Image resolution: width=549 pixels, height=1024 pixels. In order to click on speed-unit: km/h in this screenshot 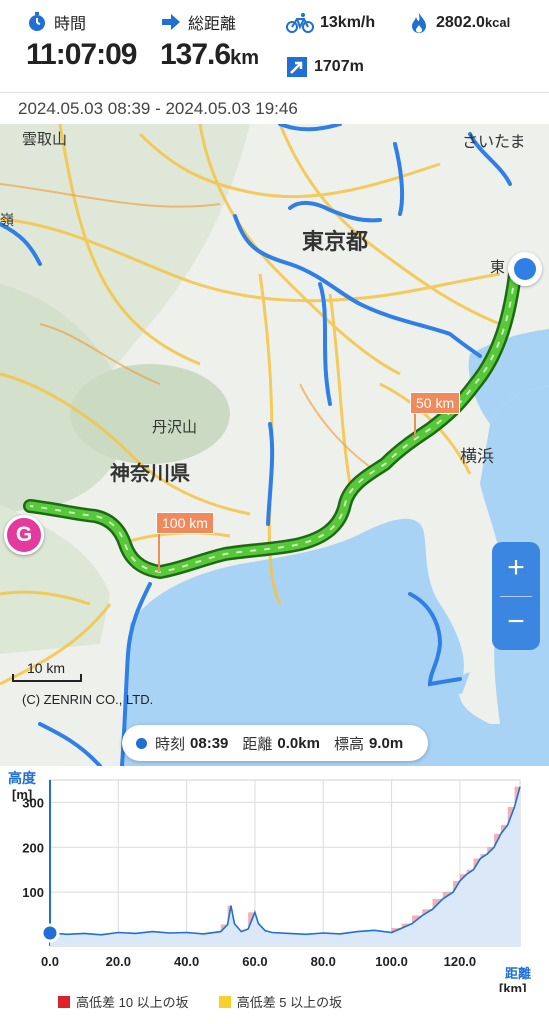, I will do `click(356, 22)`.